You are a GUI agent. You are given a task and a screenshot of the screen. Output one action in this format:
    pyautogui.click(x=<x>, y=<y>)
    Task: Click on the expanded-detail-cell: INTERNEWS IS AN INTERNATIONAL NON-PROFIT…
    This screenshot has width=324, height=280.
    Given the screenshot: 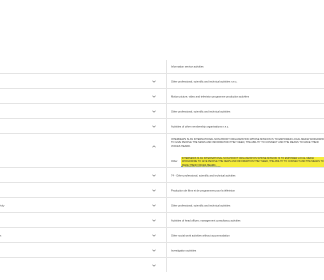 What is the action you would take?
    pyautogui.click(x=245, y=151)
    